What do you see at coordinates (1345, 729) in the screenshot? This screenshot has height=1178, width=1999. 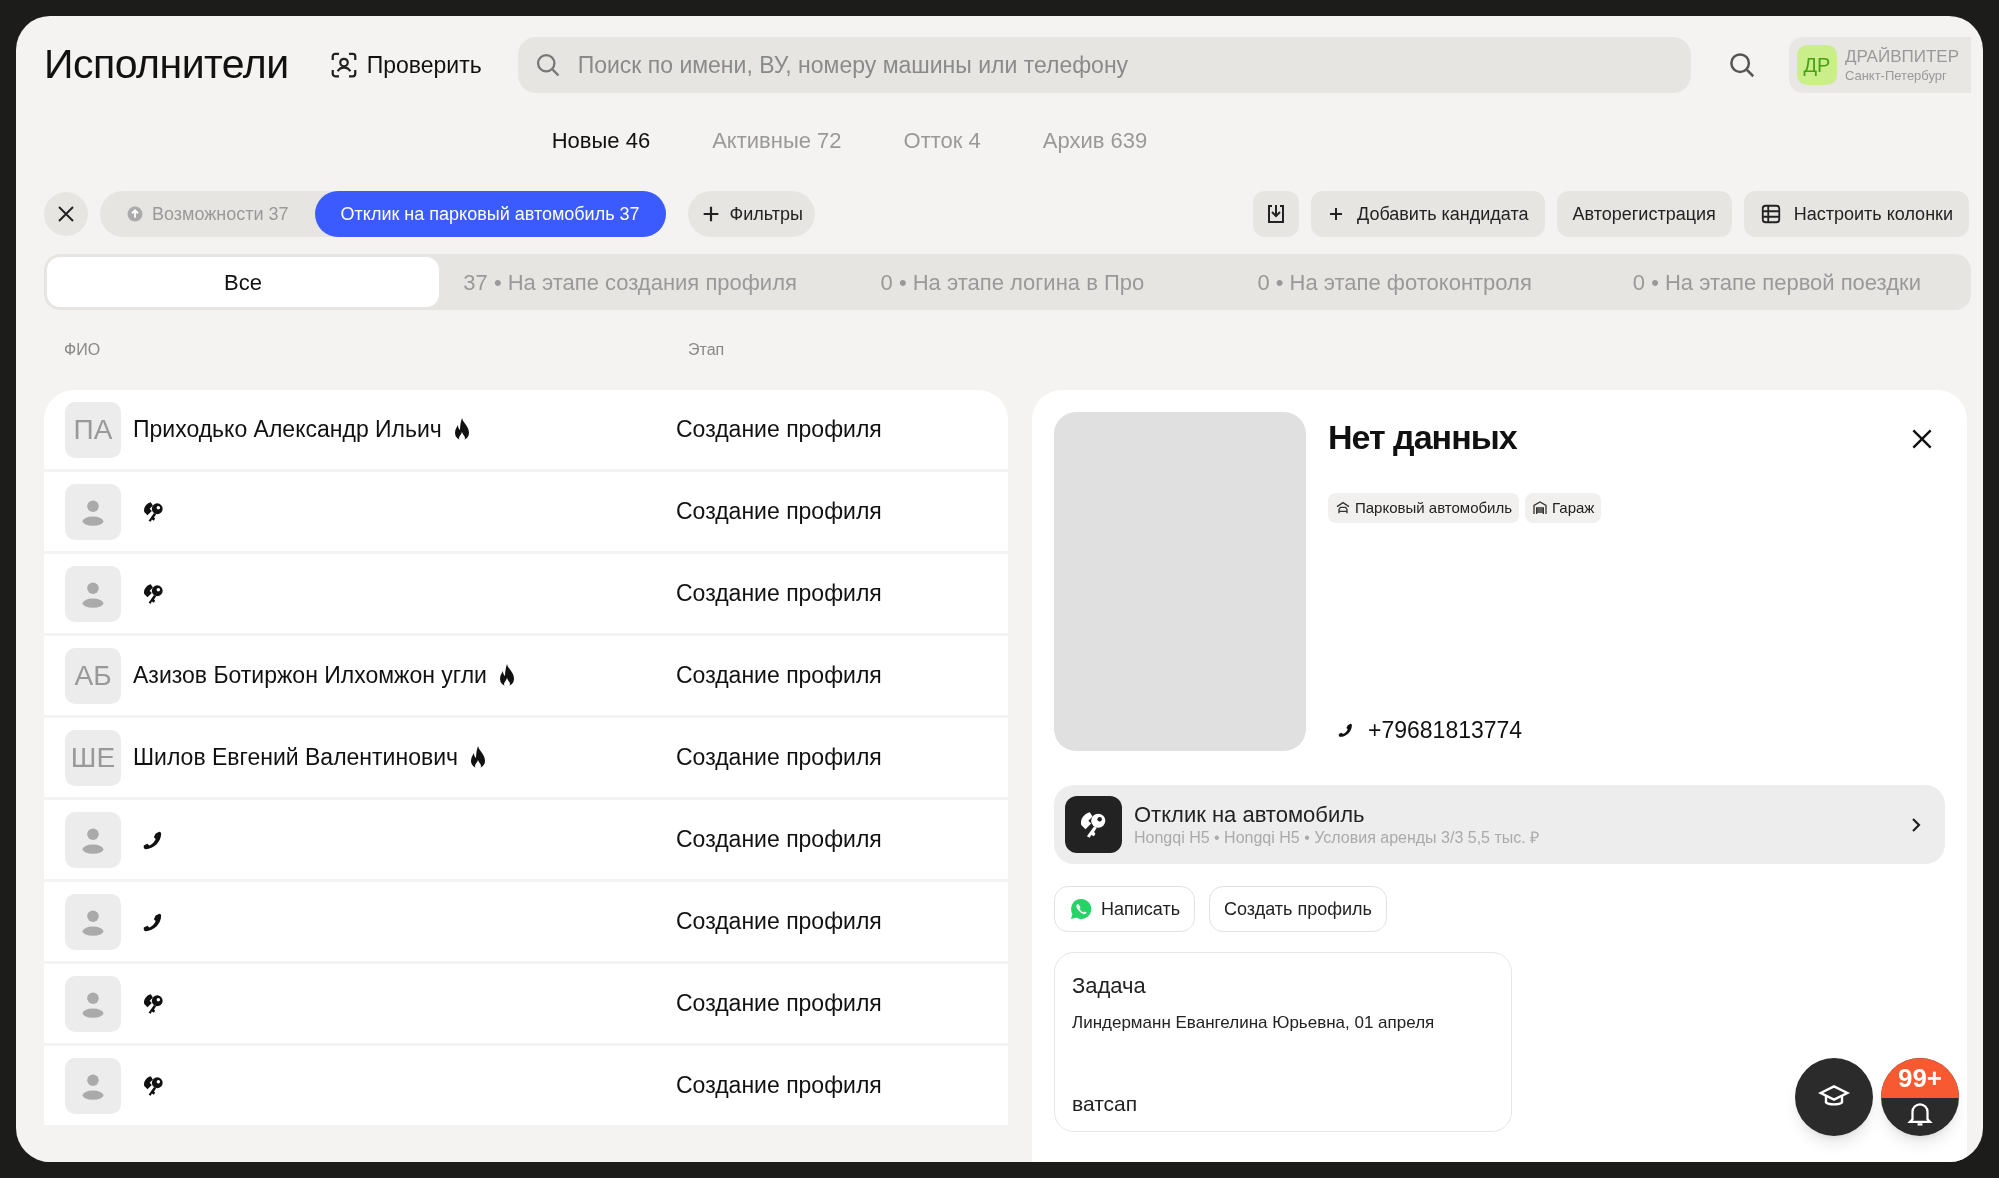 I see `phone-icon` at bounding box center [1345, 729].